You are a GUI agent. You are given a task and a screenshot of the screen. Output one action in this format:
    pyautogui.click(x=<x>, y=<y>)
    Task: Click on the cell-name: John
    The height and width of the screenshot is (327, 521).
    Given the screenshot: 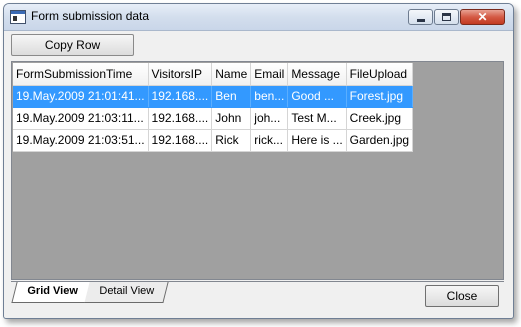 What is the action you would take?
    pyautogui.click(x=231, y=118)
    